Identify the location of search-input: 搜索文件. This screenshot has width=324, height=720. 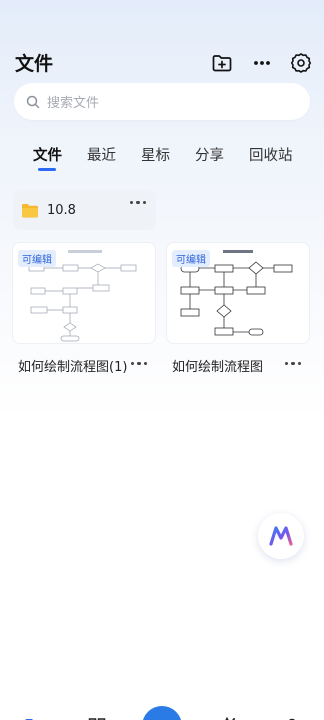
(162, 101).